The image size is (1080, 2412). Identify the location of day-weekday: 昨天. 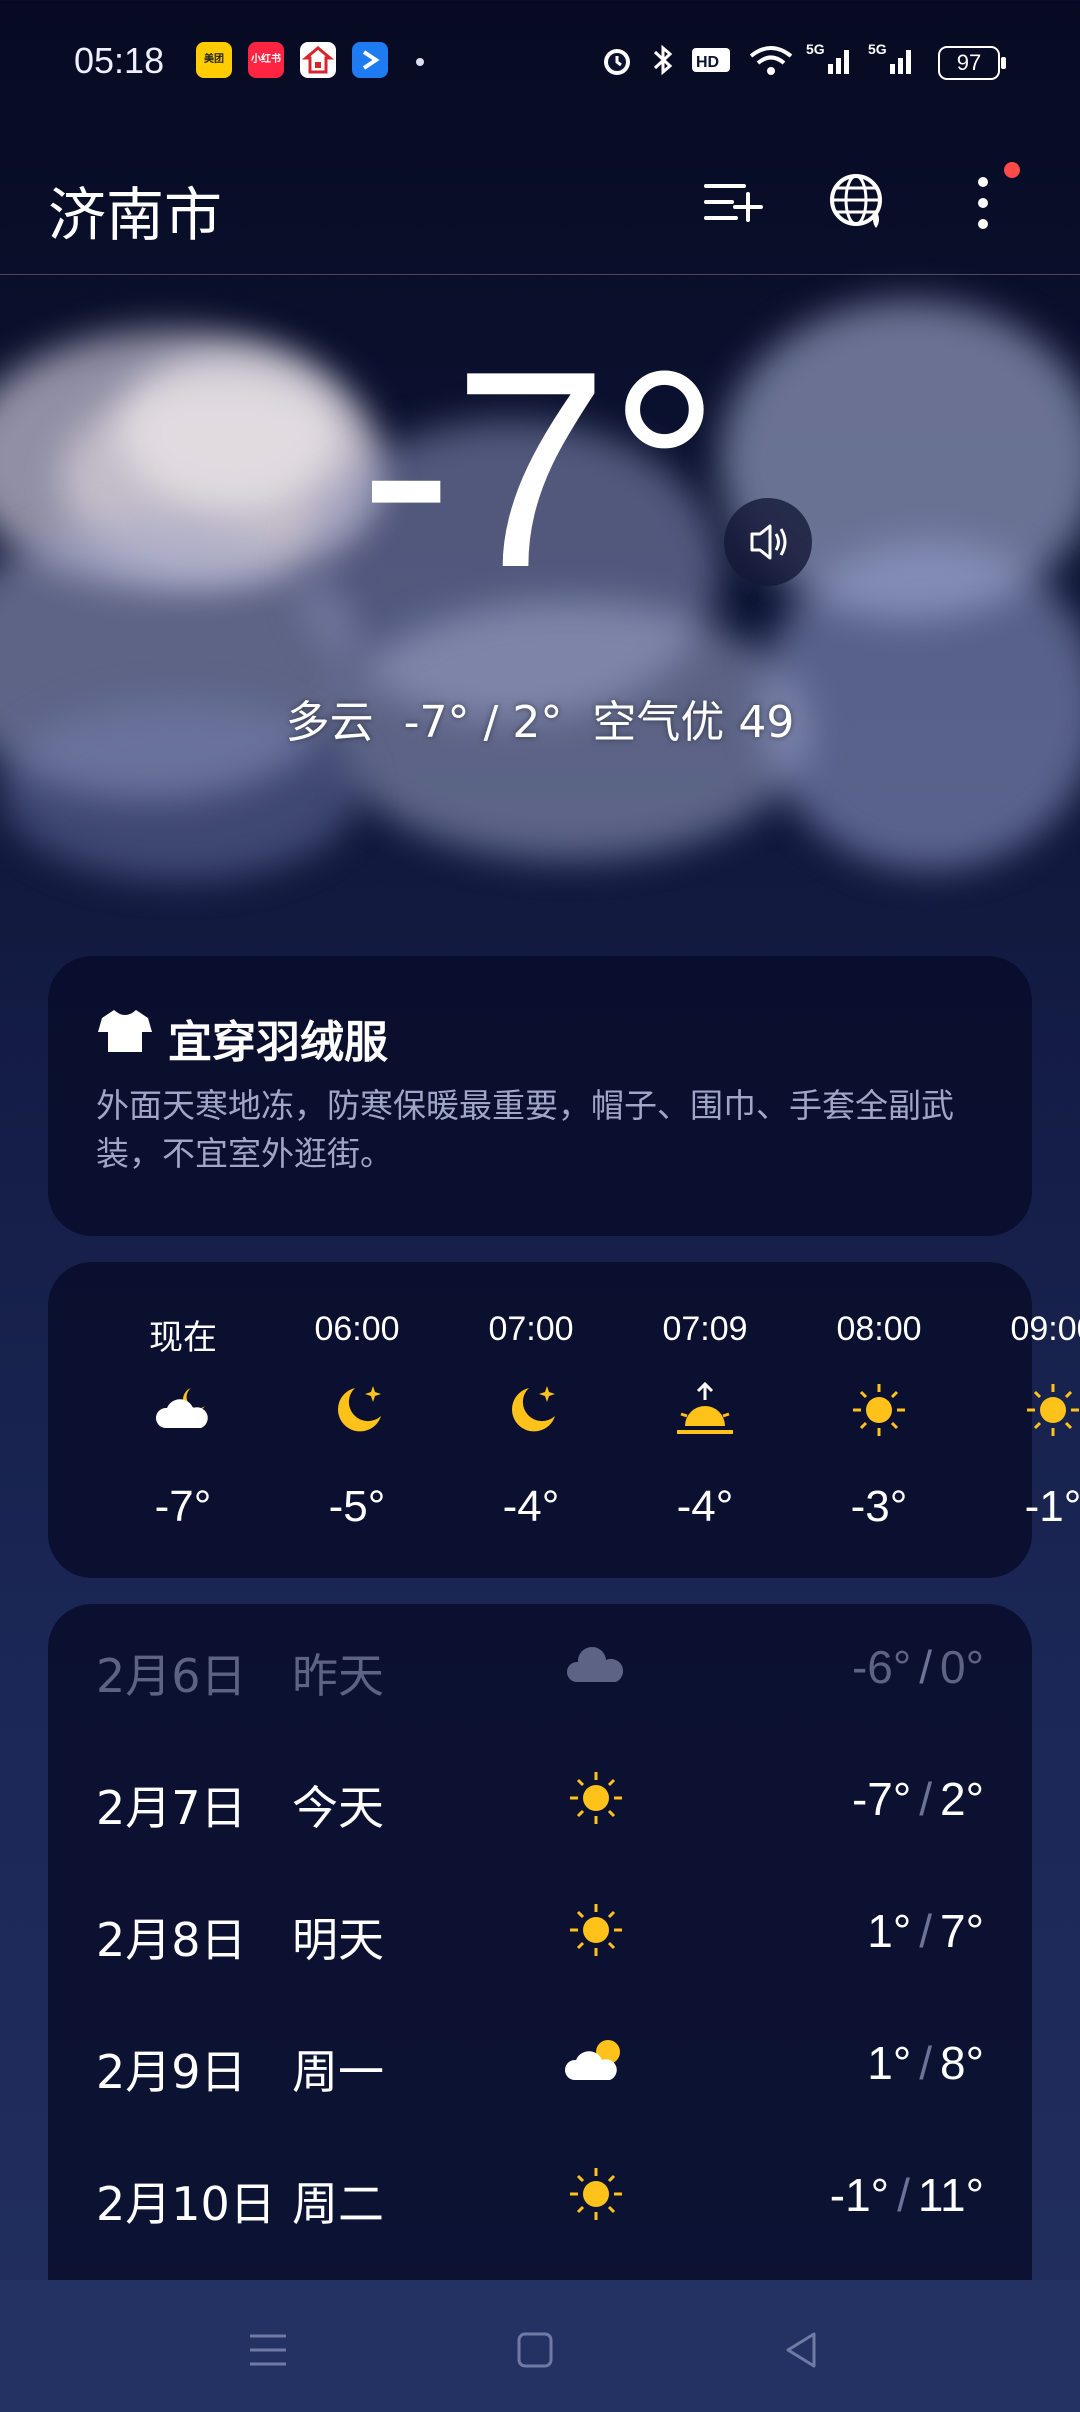
(338, 1676).